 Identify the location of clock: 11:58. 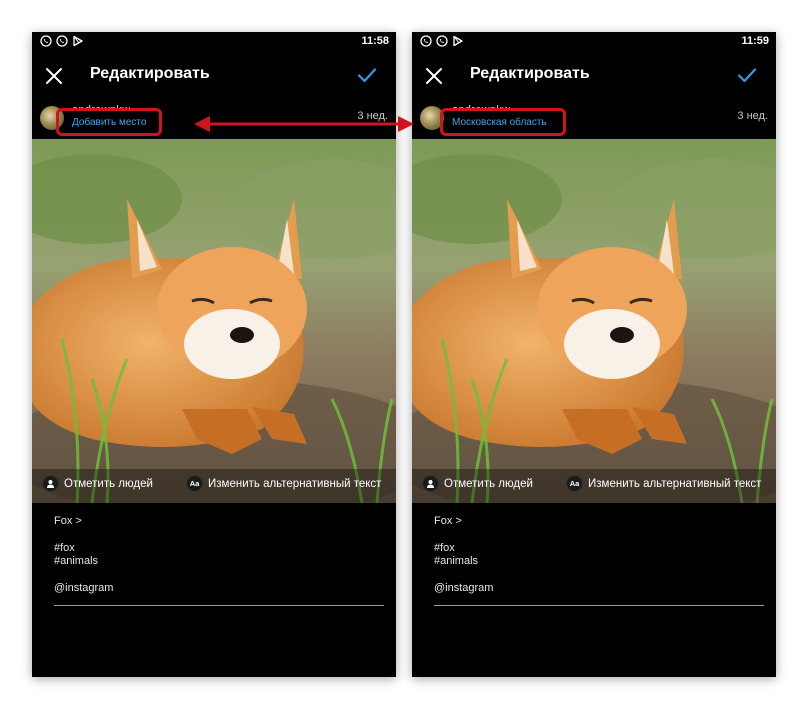
(375, 41).